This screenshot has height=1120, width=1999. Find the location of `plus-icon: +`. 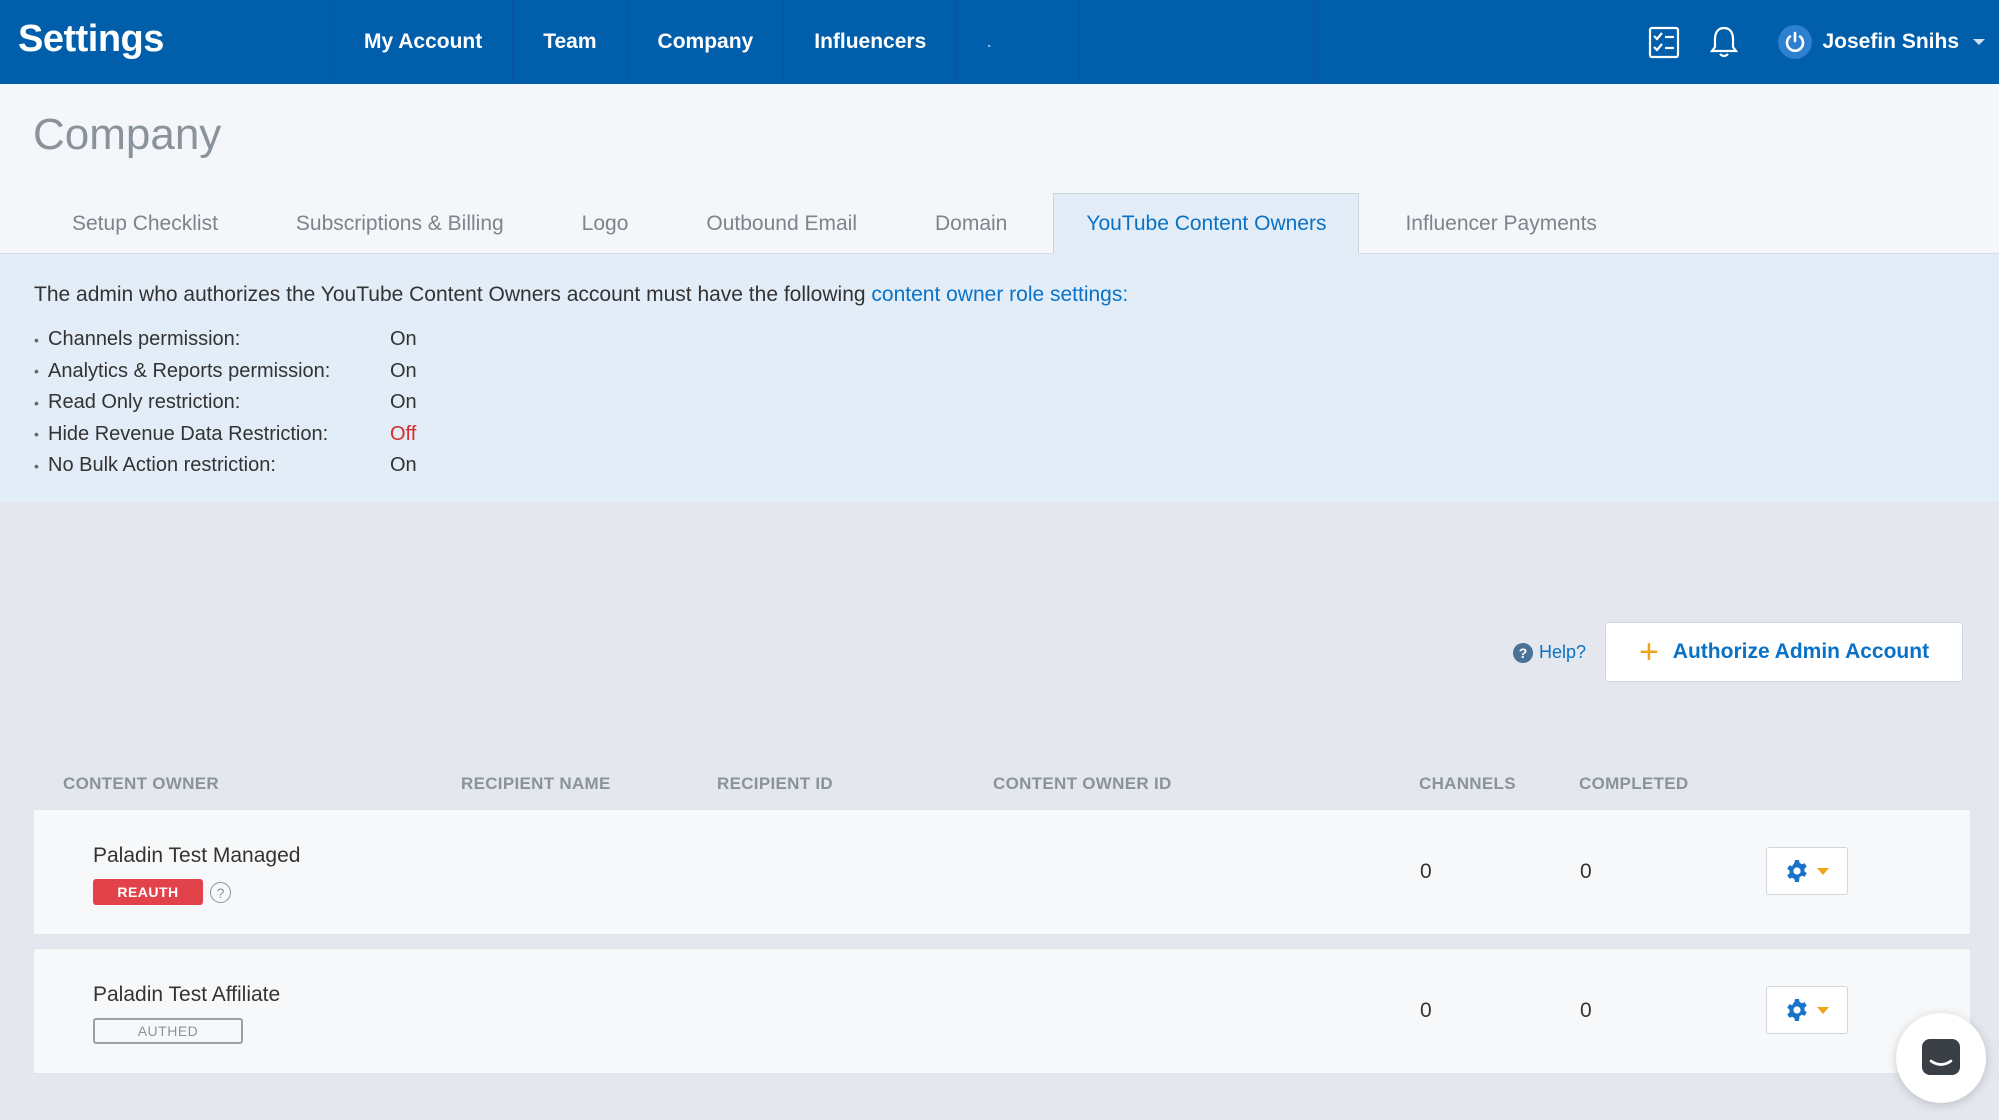

plus-icon: + is located at coordinates (1648, 652).